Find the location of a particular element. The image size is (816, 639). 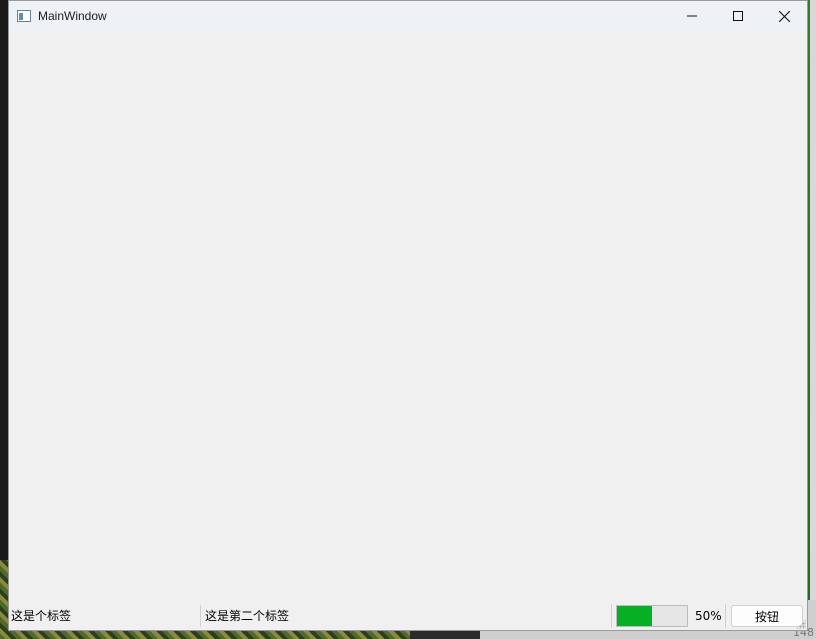

status-label-first: 这是个标签 is located at coordinates (105, 616).